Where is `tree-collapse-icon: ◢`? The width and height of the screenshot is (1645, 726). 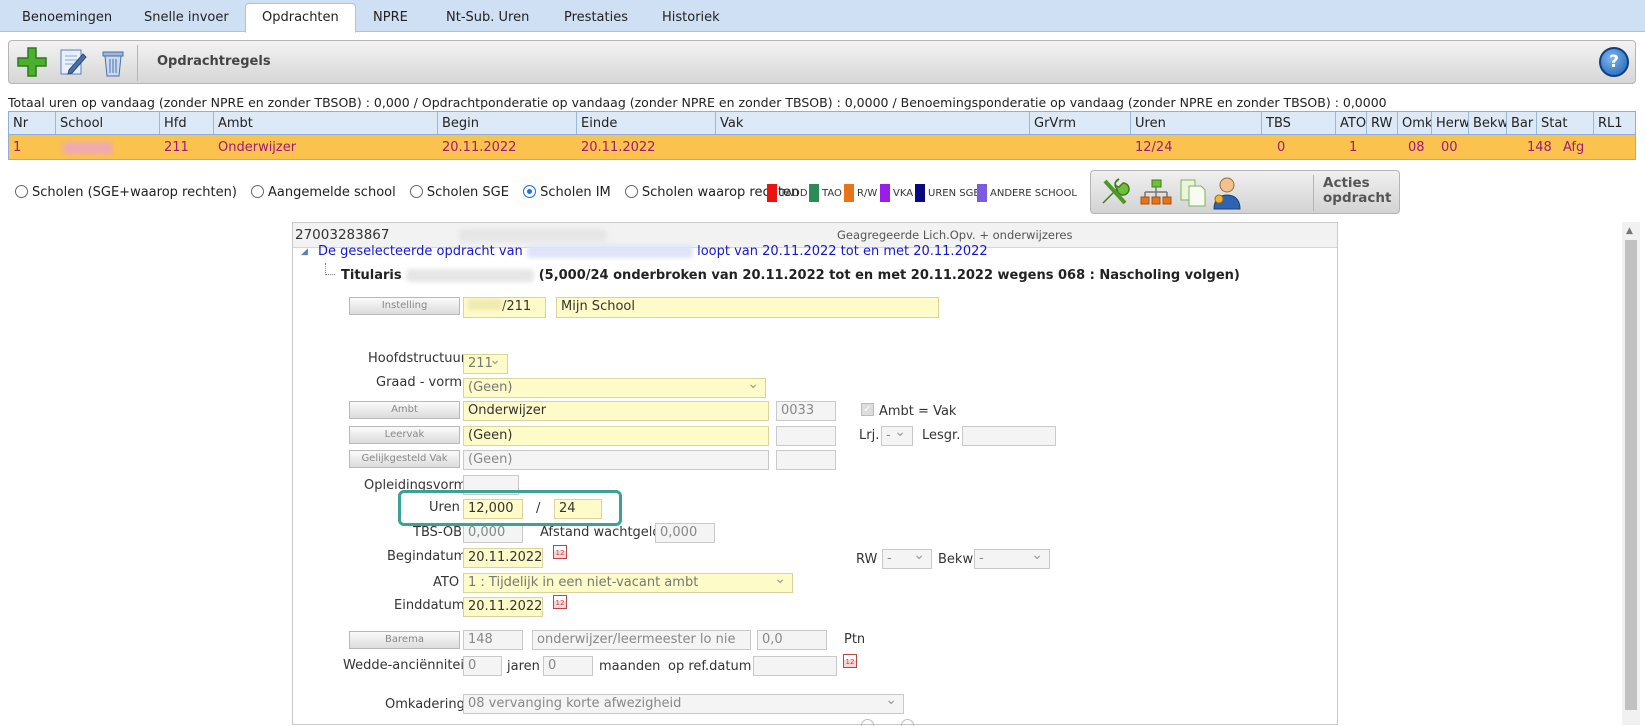 tree-collapse-icon: ◢ is located at coordinates (304, 252).